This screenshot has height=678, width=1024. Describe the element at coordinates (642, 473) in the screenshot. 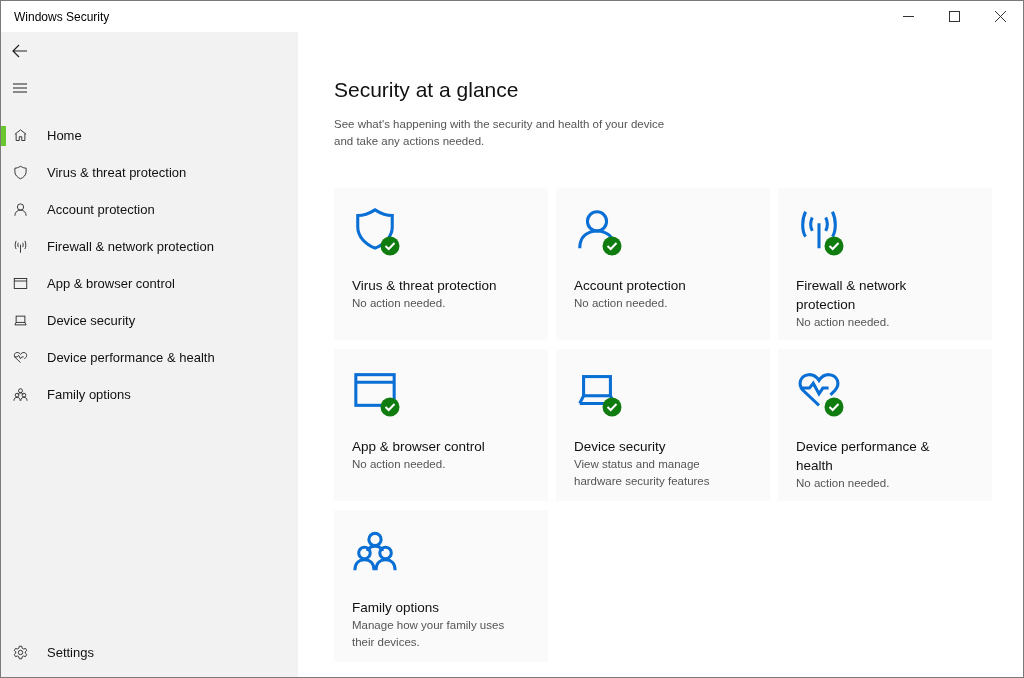

I see `card-status: View status and manage hardware security features` at that location.